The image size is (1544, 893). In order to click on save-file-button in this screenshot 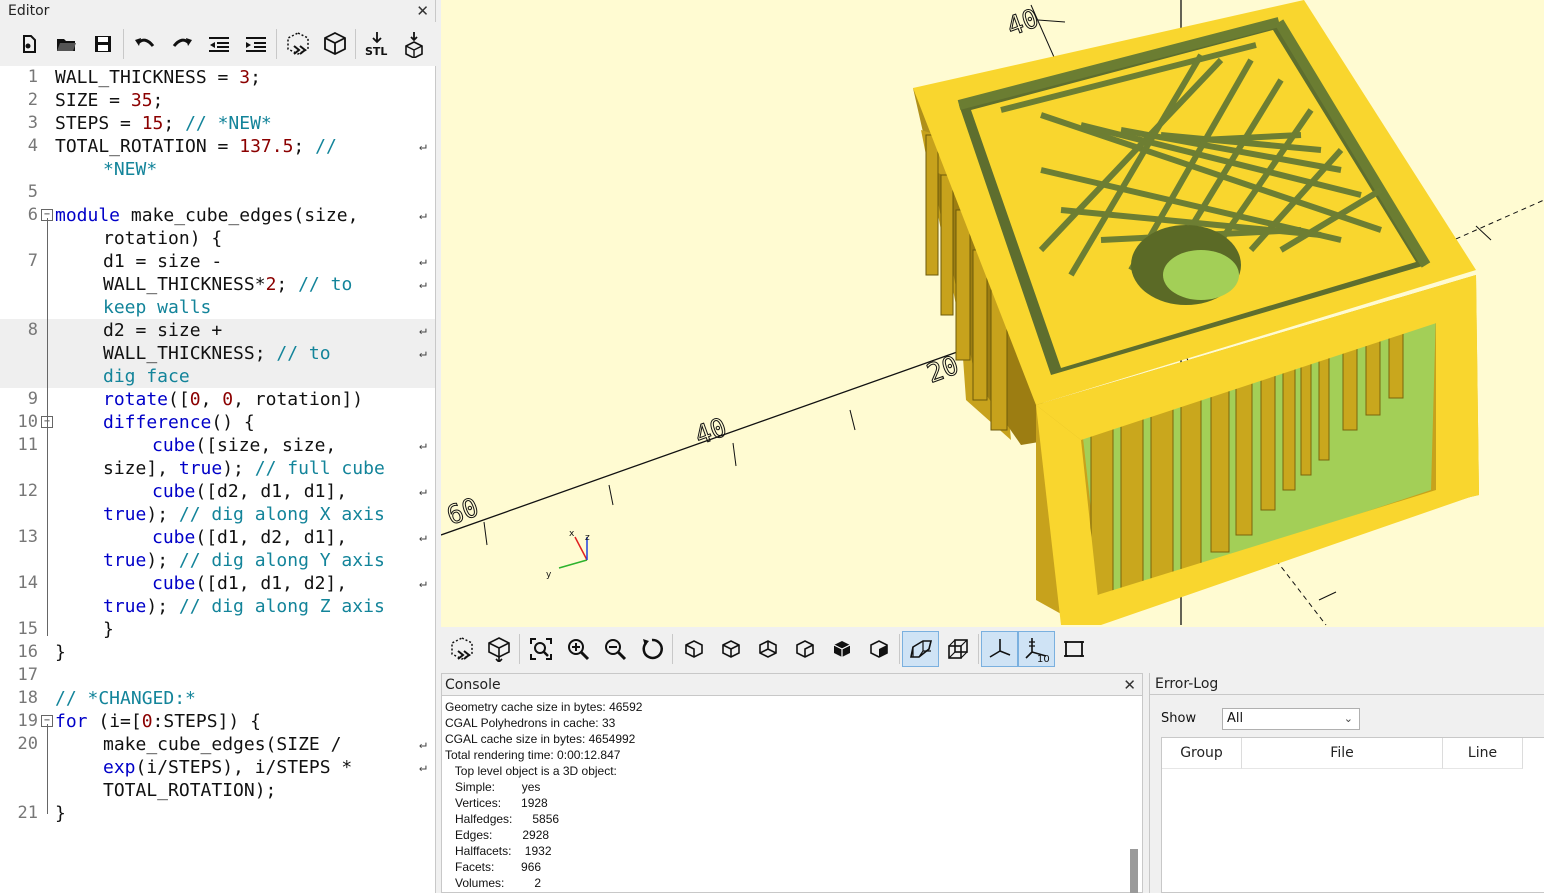, I will do `click(102, 44)`.